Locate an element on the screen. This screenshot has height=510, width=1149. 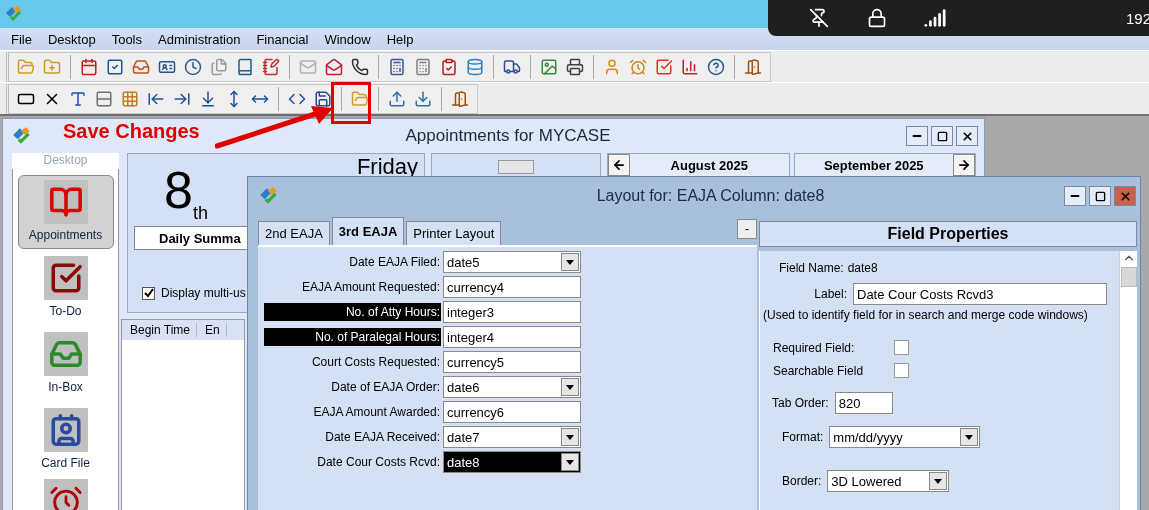
dropdown-field: date5 is located at coordinates (512, 262).